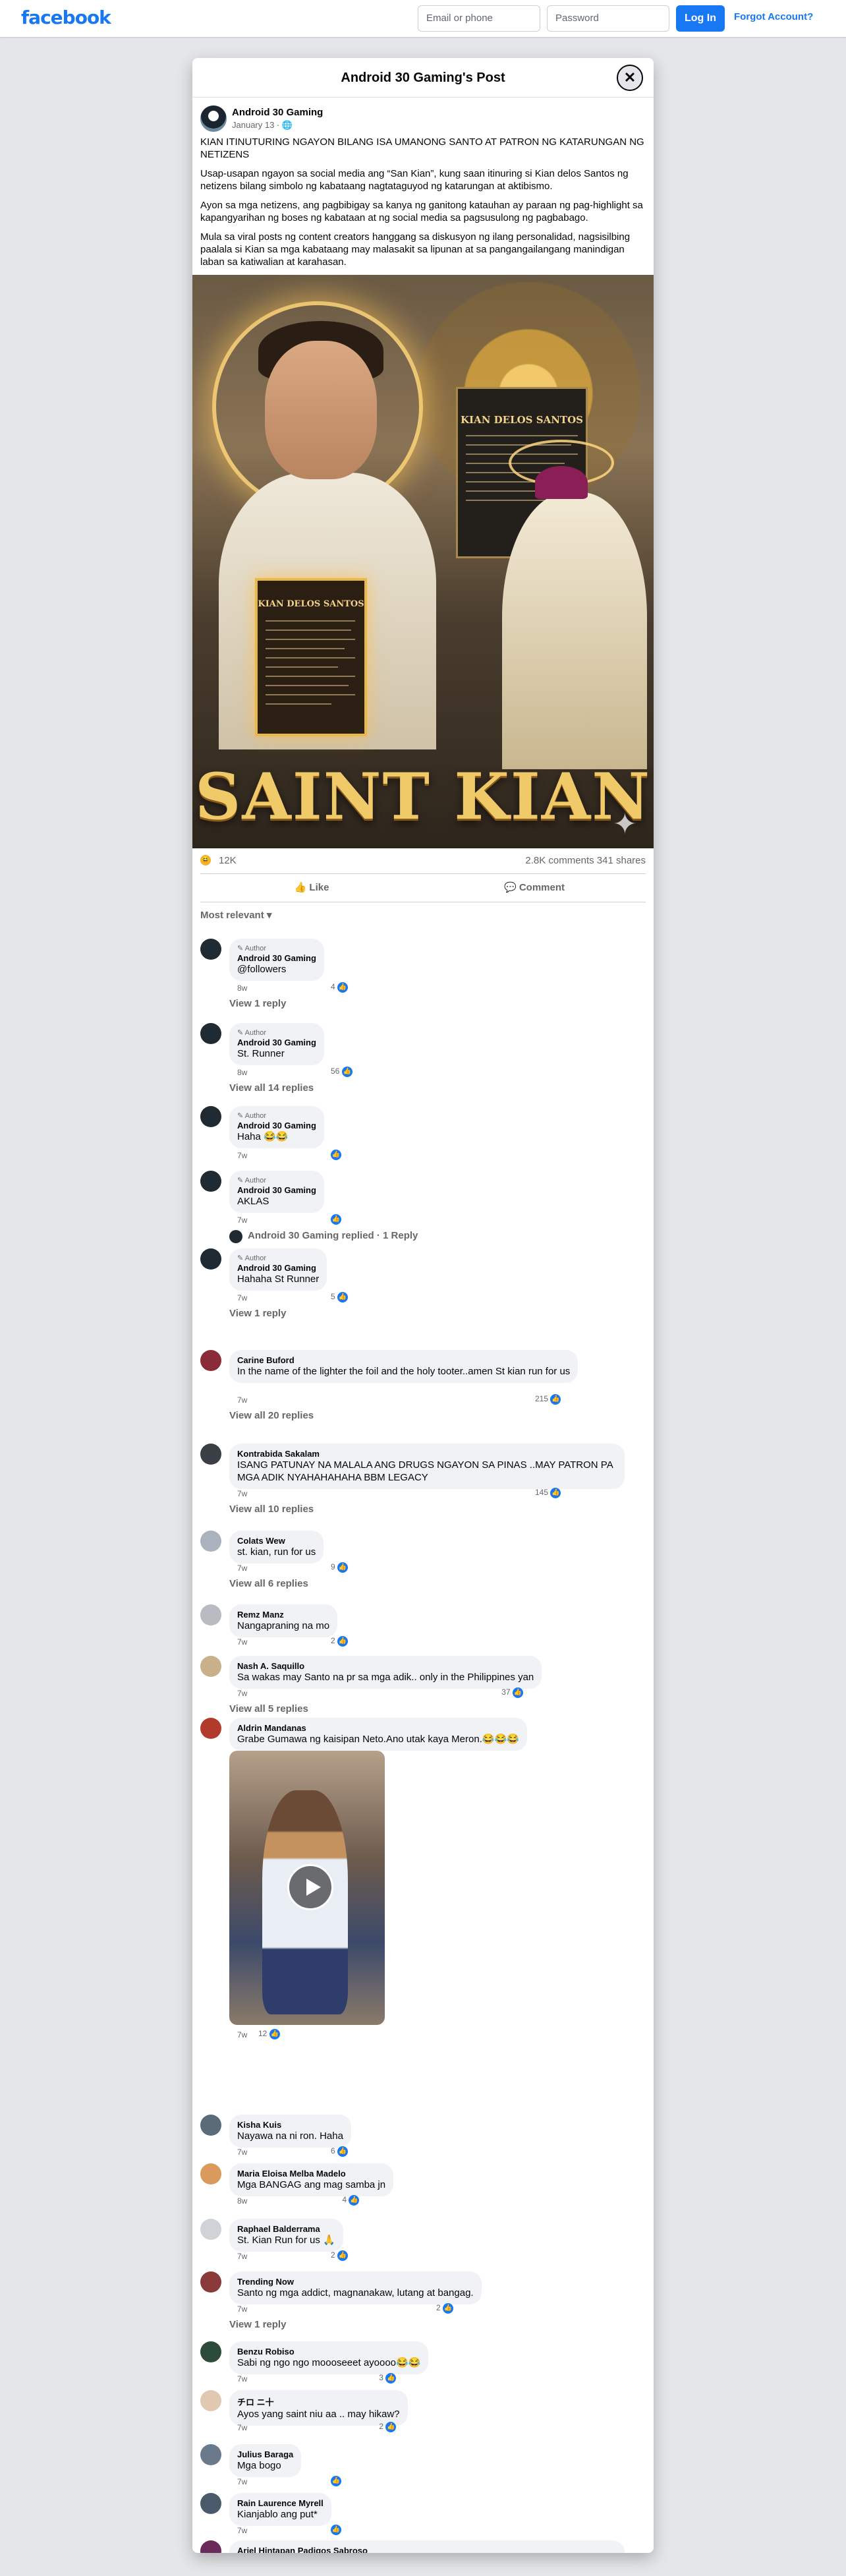  I want to click on commenter-name: Maria Eloisa Melba Madelo, so click(311, 2174).